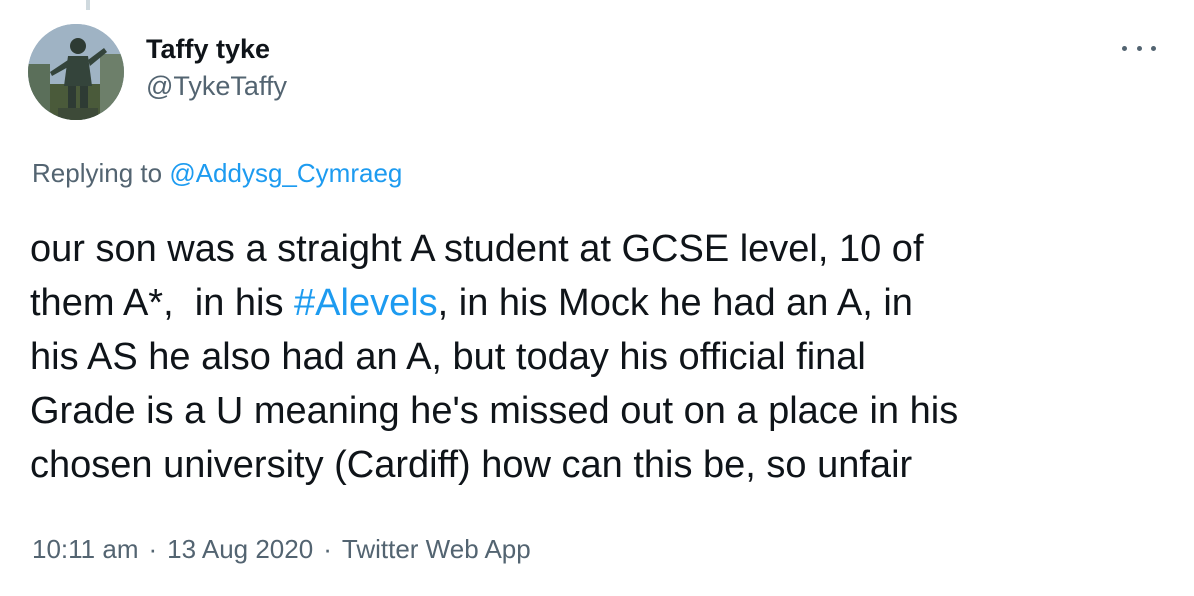  Describe the element at coordinates (88, 5) in the screenshot. I see `thread-connector-line` at that location.